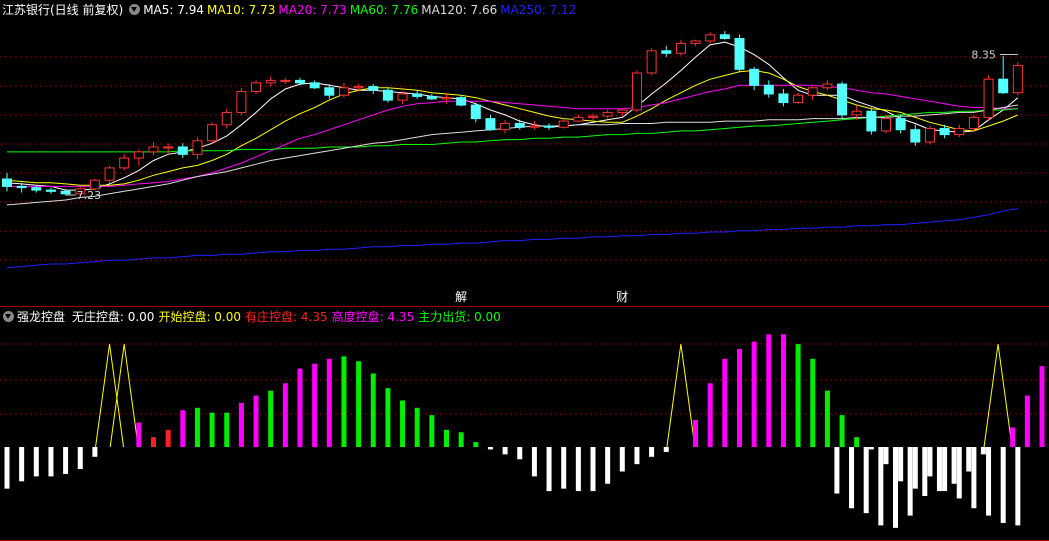 This screenshot has height=541, width=1049. What do you see at coordinates (384, 10) in the screenshot?
I see `ma-legend-item: MA60: 7.76` at bounding box center [384, 10].